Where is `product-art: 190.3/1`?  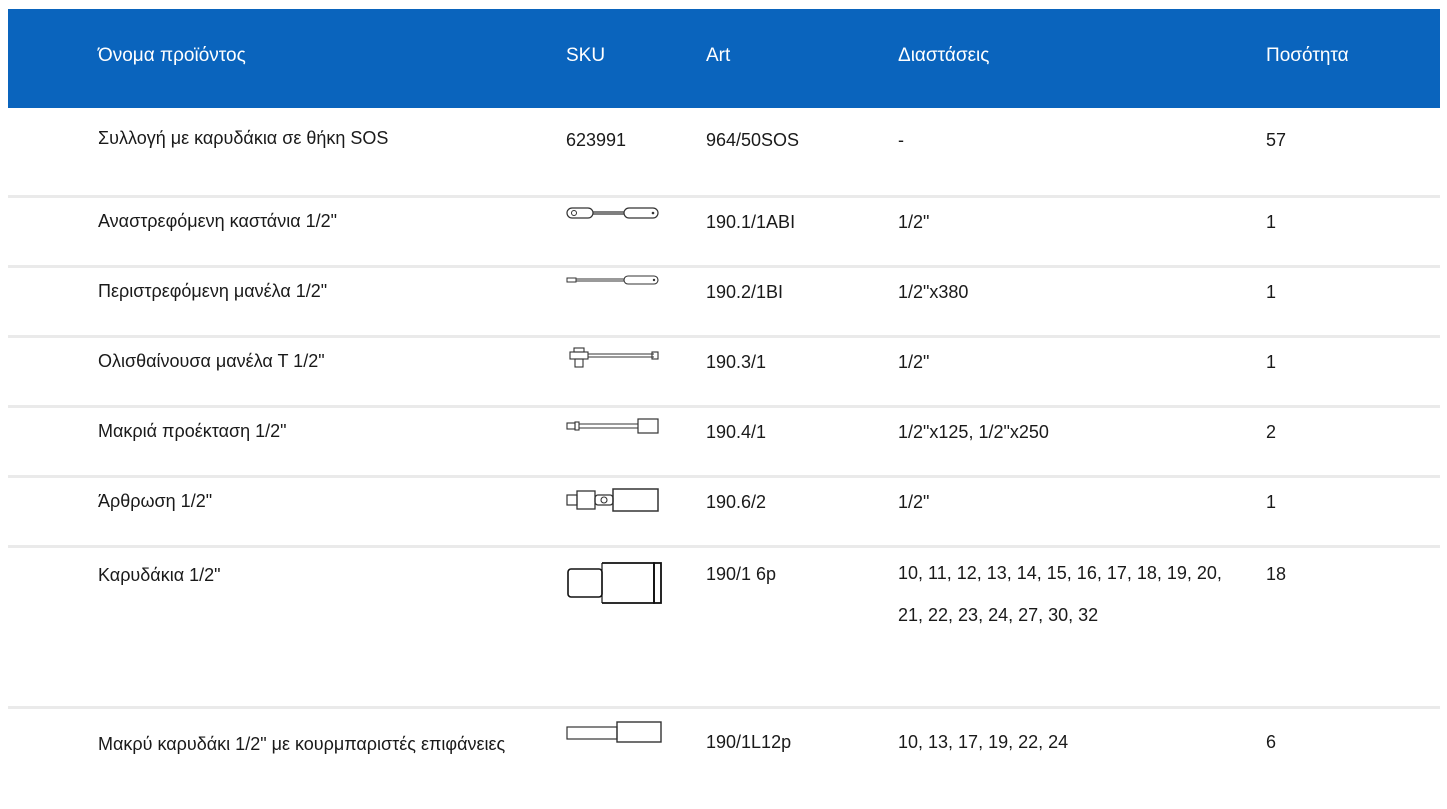 product-art: 190.3/1 is located at coordinates (736, 362).